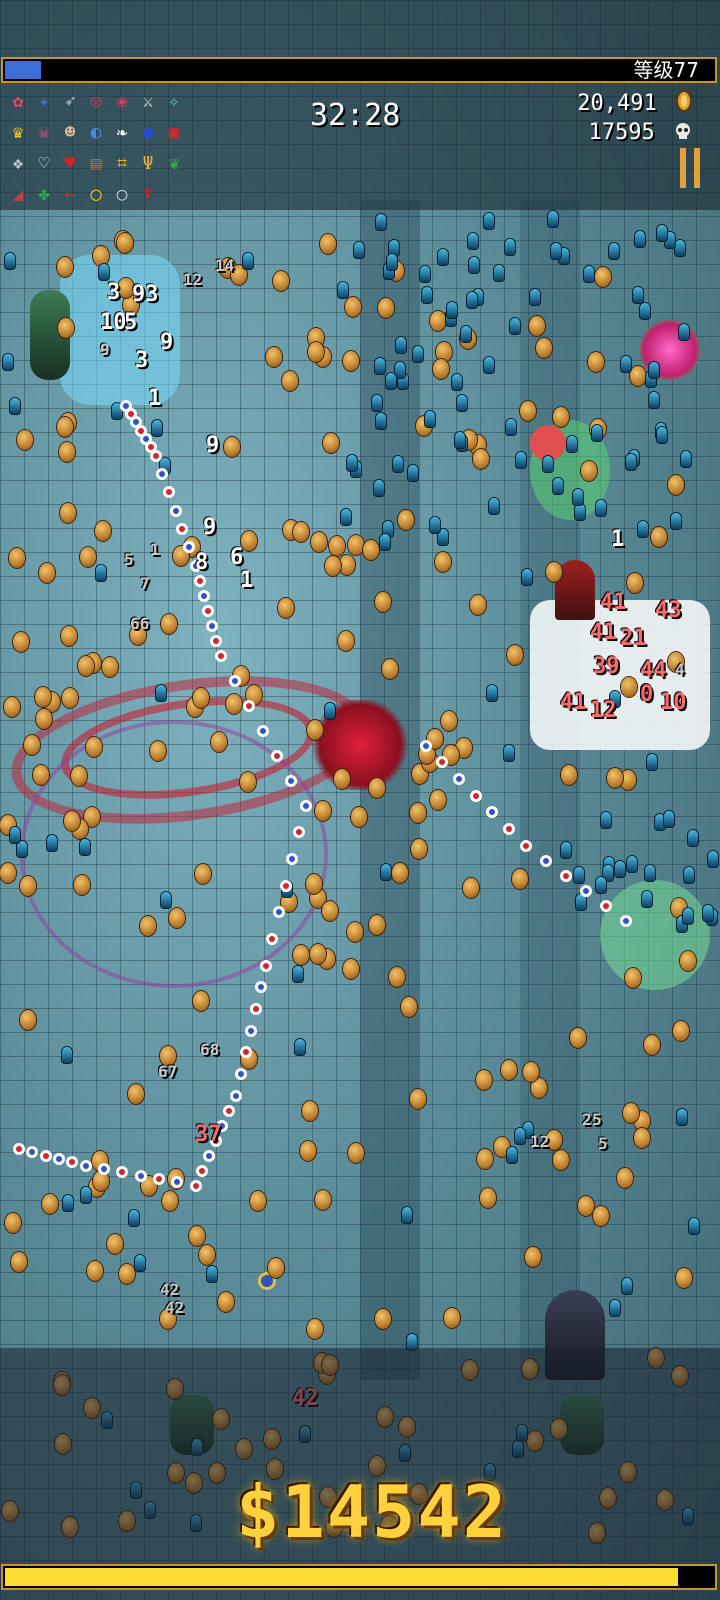 This screenshot has width=720, height=1600. What do you see at coordinates (684, 104) in the screenshot?
I see `coin-icon` at bounding box center [684, 104].